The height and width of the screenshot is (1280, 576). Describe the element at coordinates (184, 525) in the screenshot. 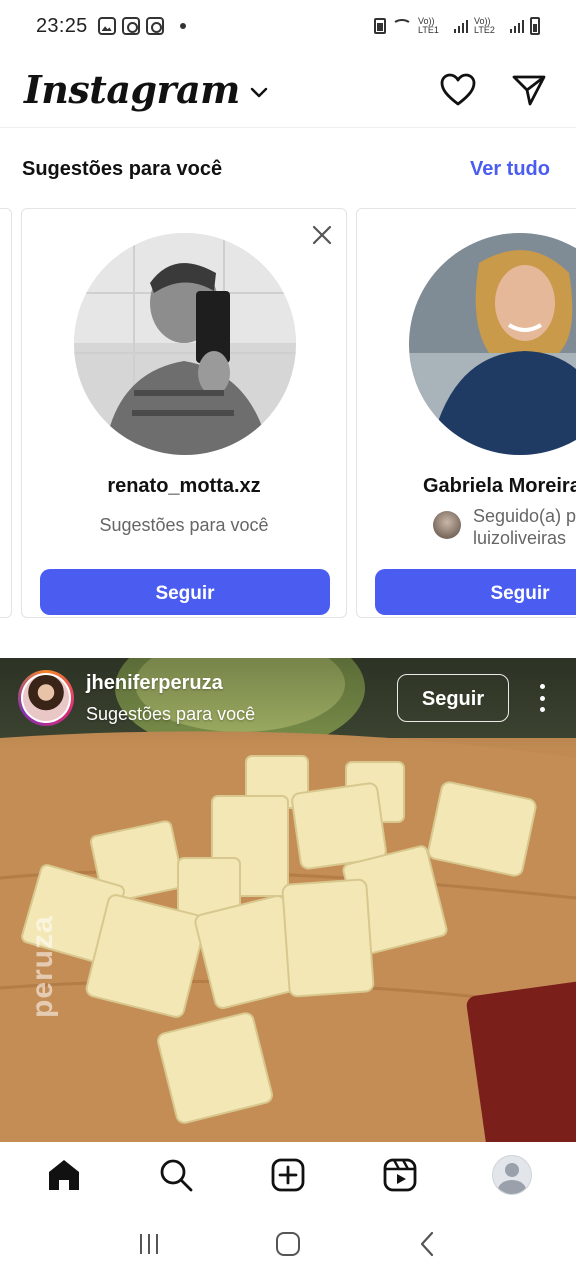

I see `suggestion-reason: Sugestões para você` at that location.